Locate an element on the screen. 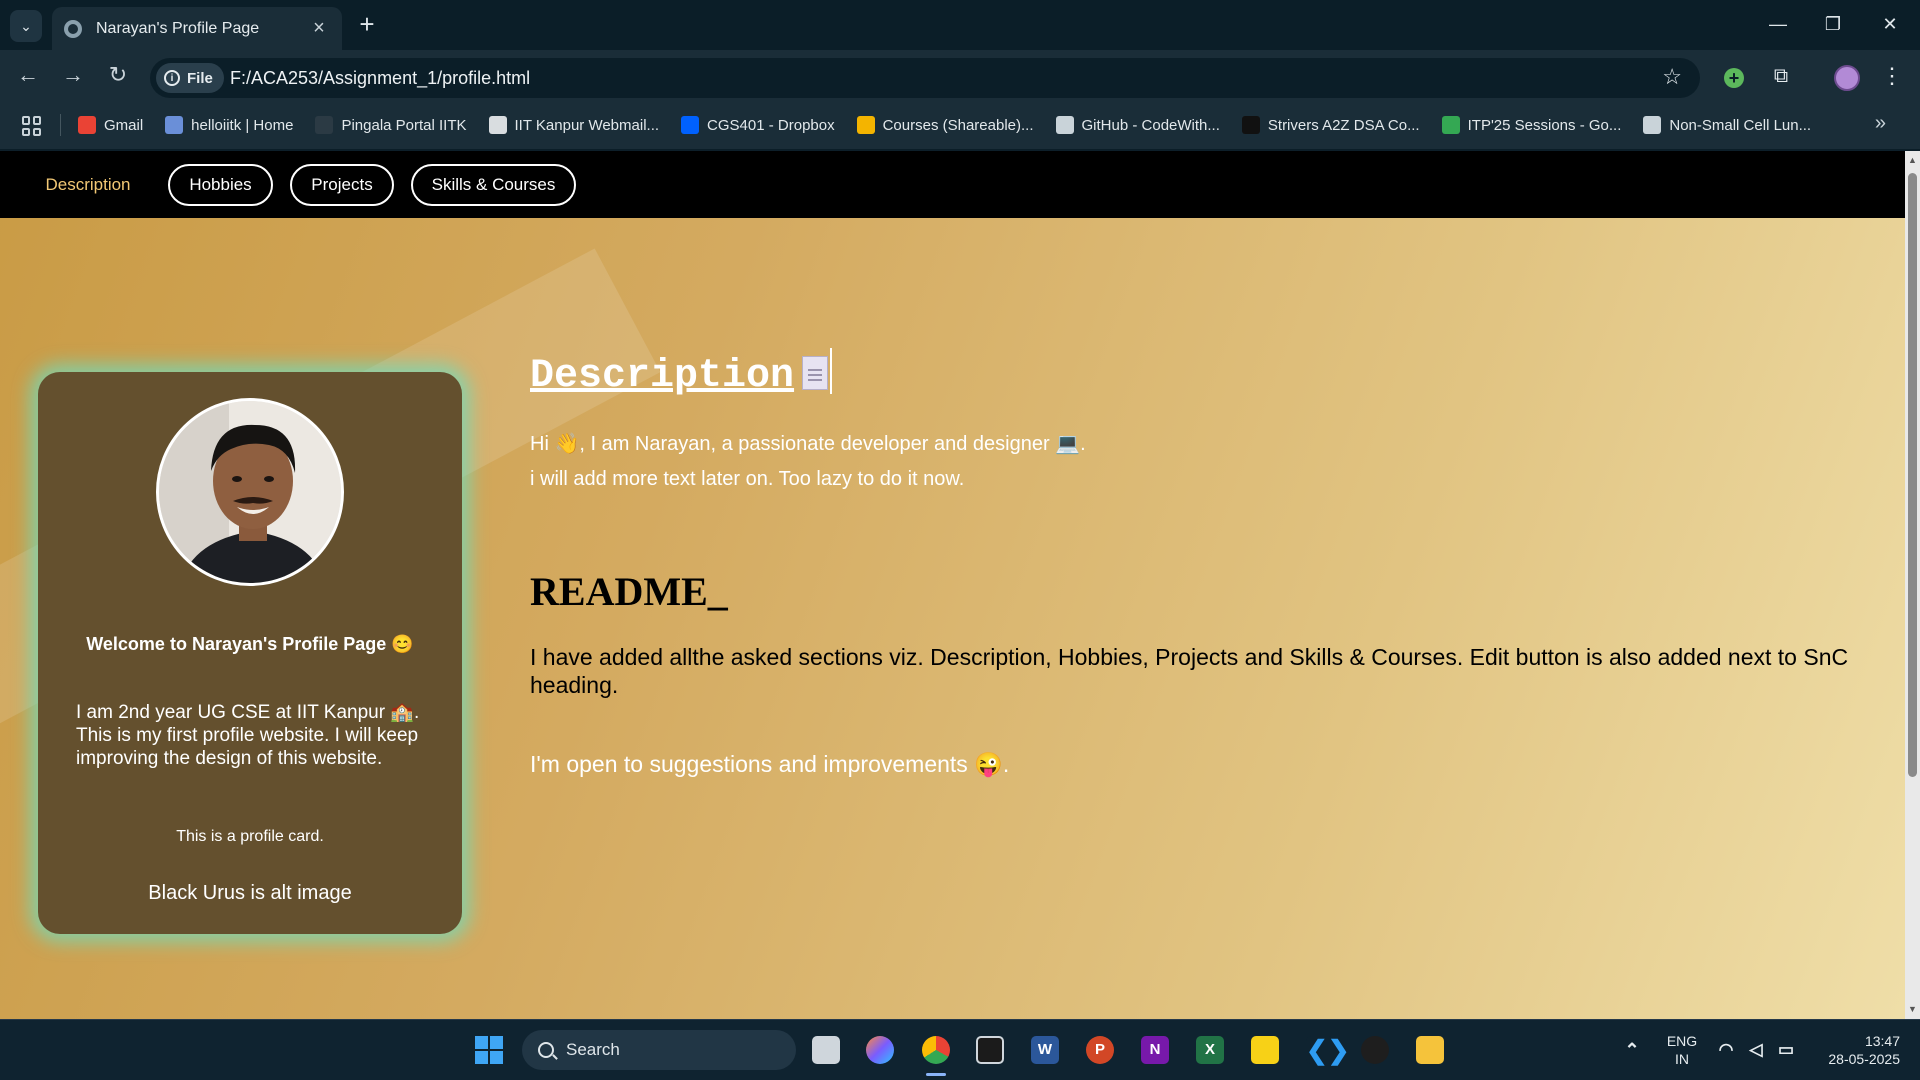  site-info-chip: i File is located at coordinates (190, 78).